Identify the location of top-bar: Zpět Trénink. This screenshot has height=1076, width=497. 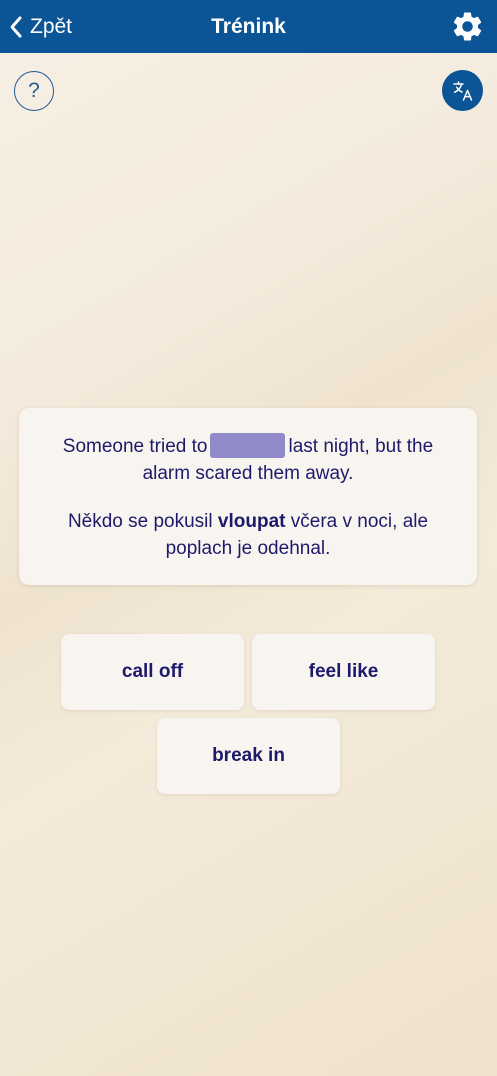
(248, 26).